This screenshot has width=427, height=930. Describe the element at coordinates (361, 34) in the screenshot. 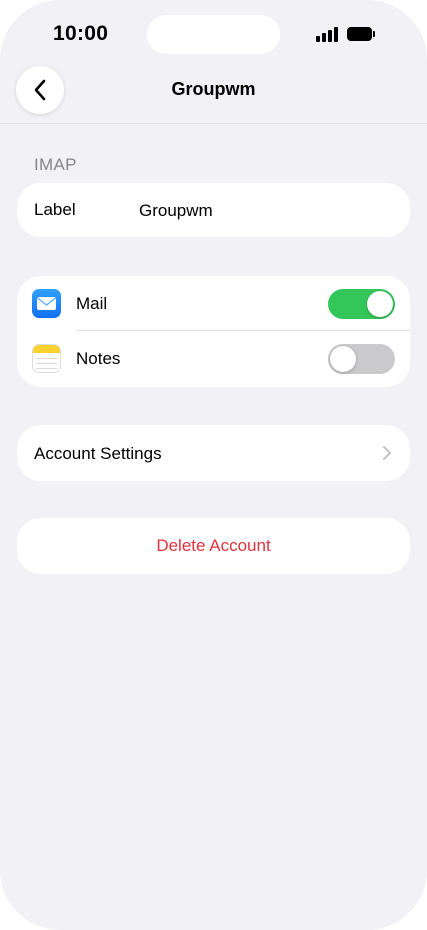

I see `battery-icon` at that location.